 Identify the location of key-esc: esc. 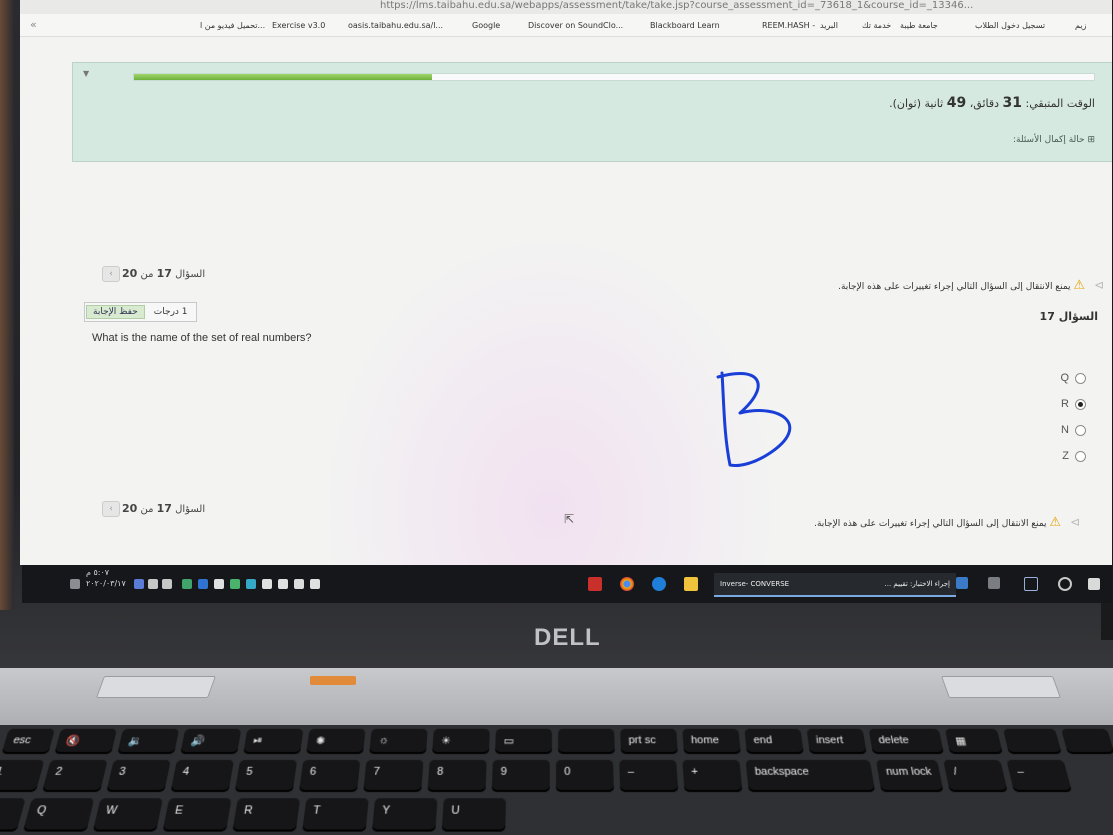
(28, 741).